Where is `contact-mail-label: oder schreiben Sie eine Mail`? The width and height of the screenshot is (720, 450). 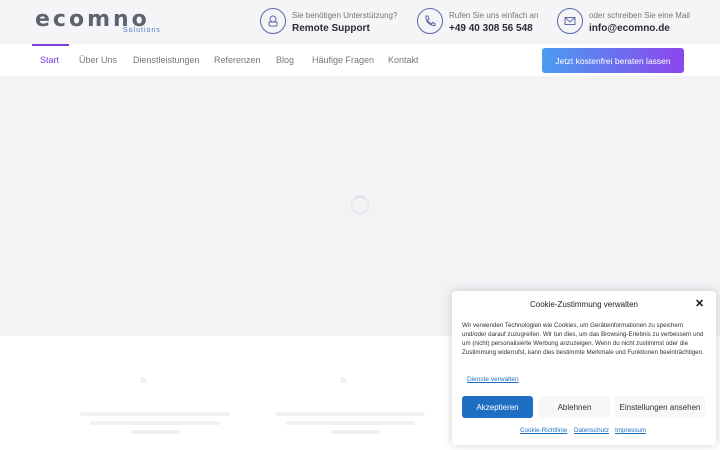 contact-mail-label: oder schreiben Sie eine Mail is located at coordinates (639, 15).